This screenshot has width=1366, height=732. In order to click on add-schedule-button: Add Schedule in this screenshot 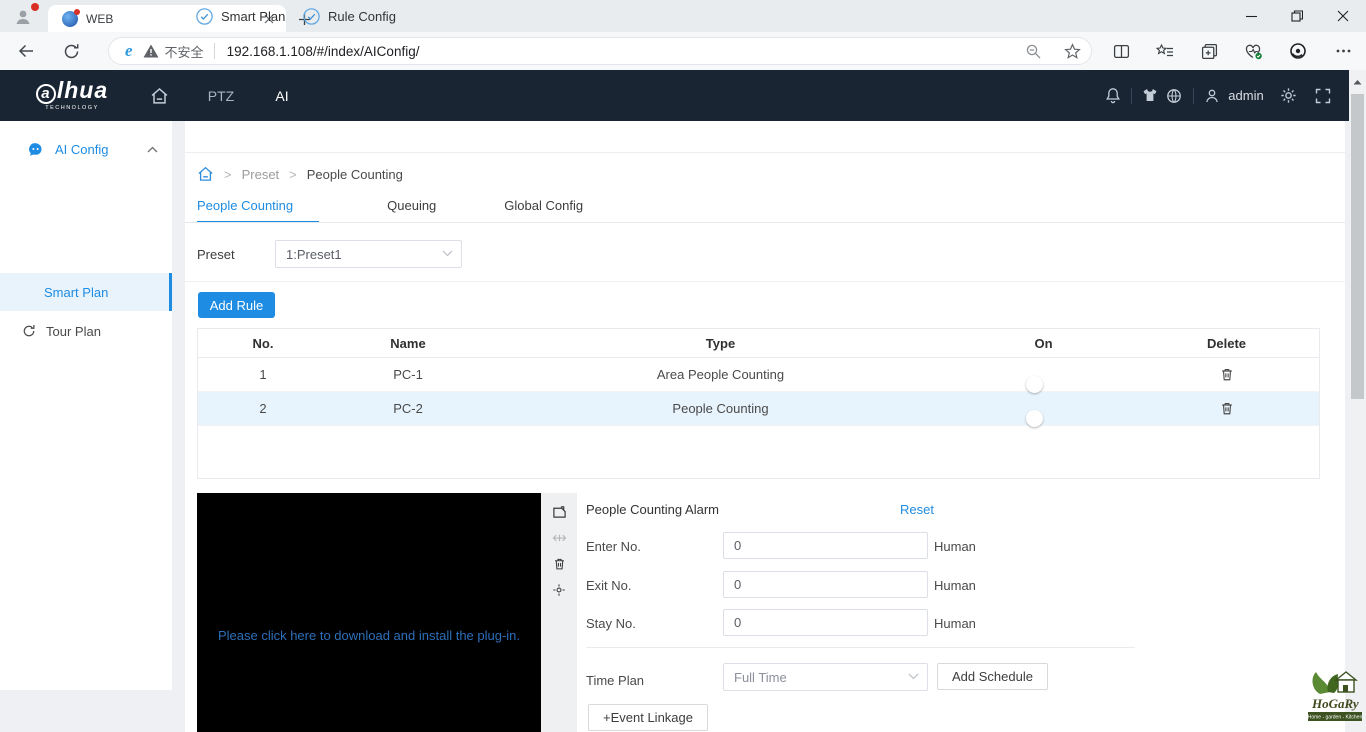, I will do `click(992, 676)`.